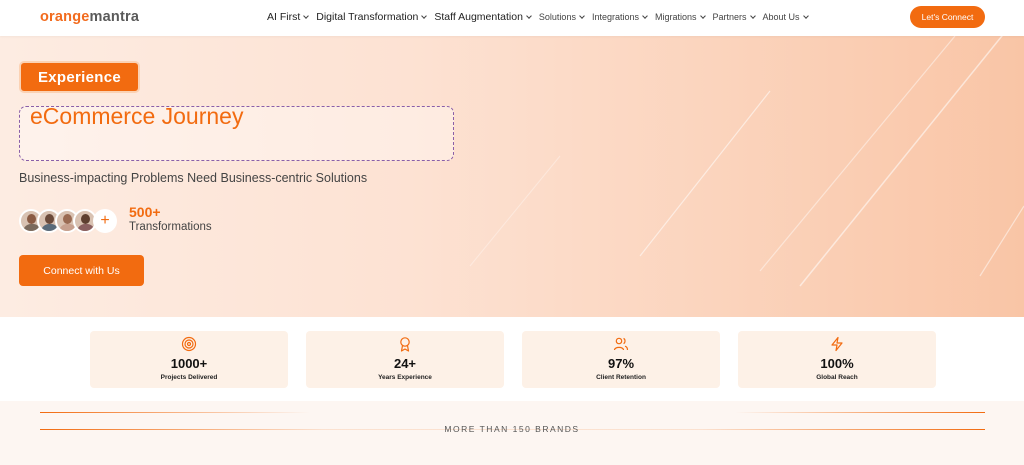 This screenshot has height=465, width=1024. Describe the element at coordinates (81, 270) in the screenshot. I see `connect-with-us-button: Connect with Us` at that location.